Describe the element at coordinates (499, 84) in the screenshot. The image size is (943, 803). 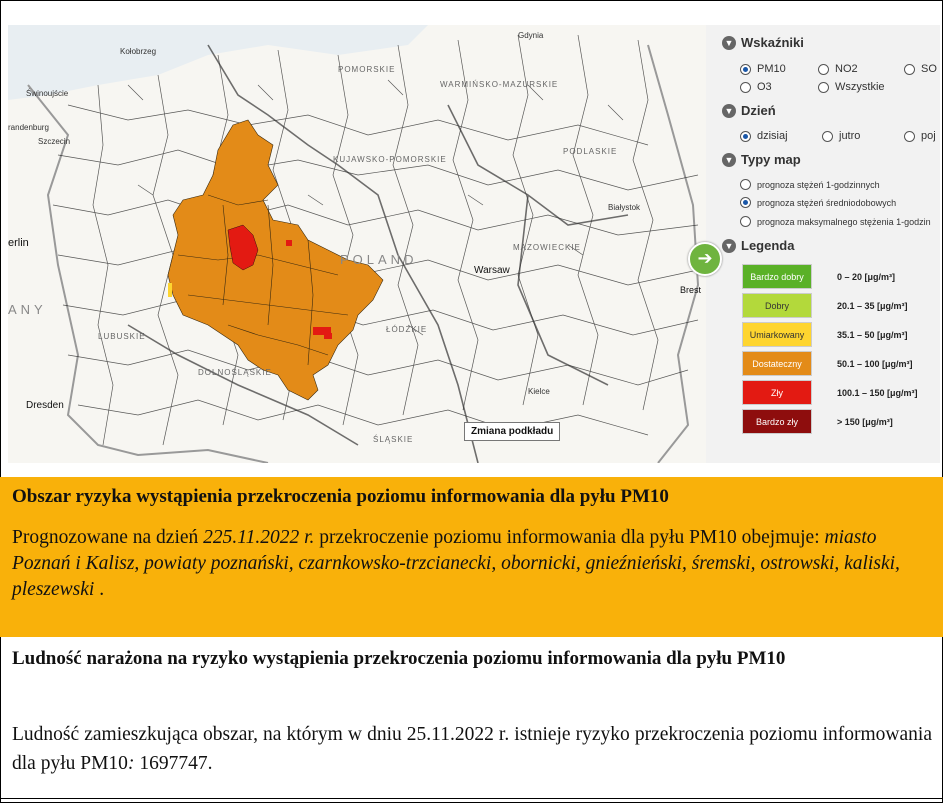
I see `map-label-warminsko: WARMIŃSKO-MAZURSKIE` at that location.